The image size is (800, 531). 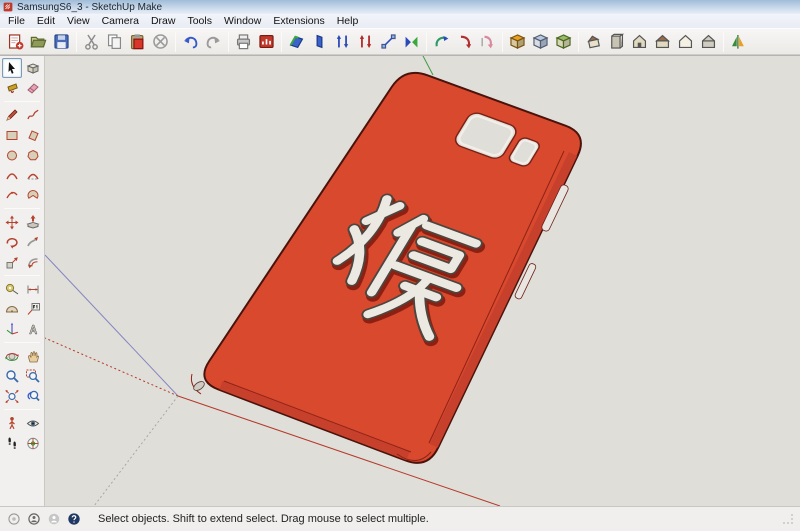 What do you see at coordinates (137, 41) in the screenshot?
I see `paste-button` at bounding box center [137, 41].